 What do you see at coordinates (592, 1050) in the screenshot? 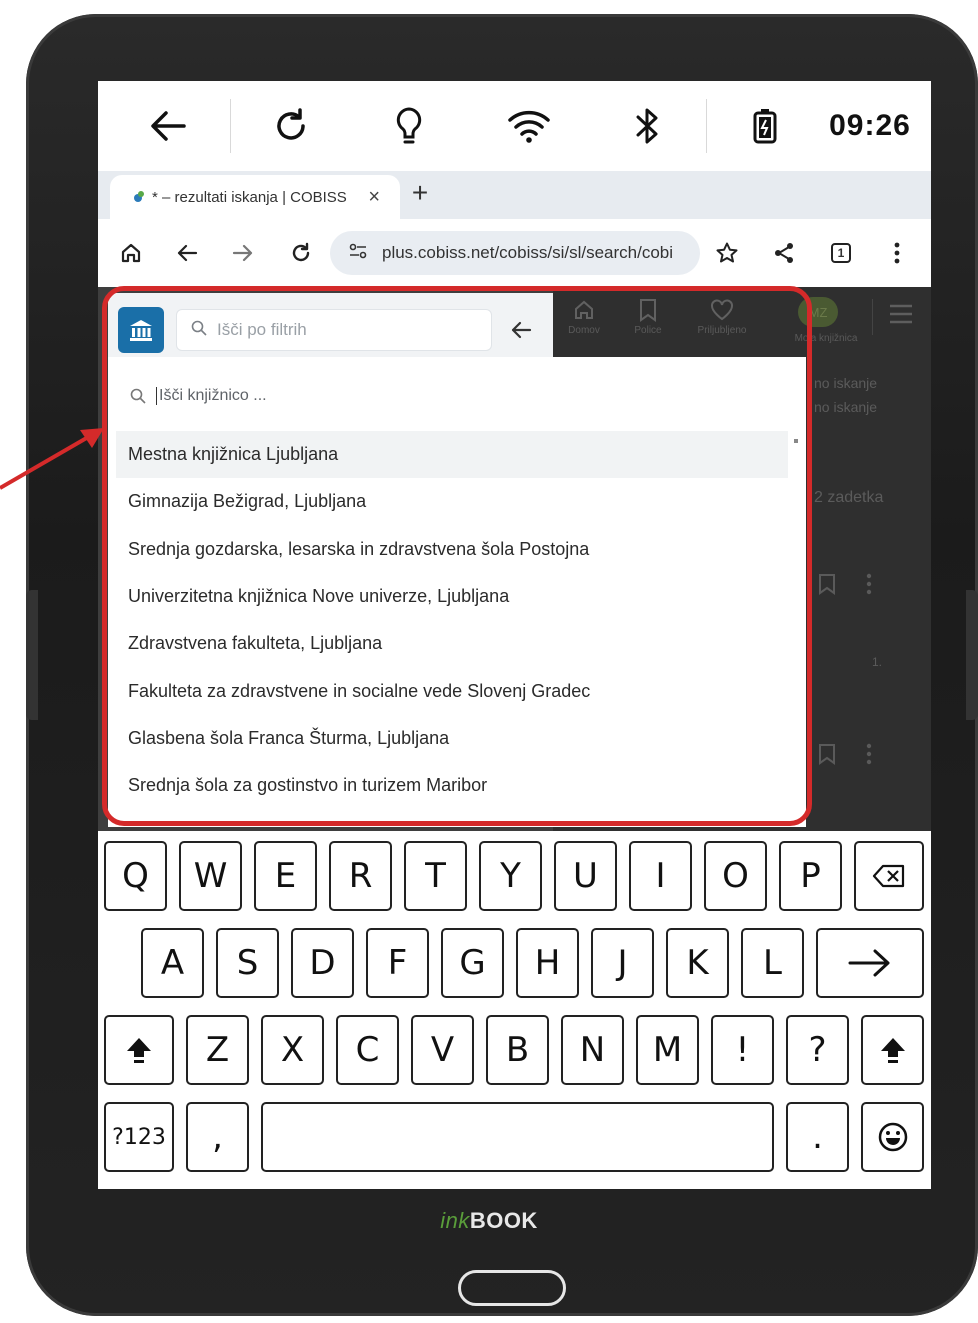
I see `key-n: N` at bounding box center [592, 1050].